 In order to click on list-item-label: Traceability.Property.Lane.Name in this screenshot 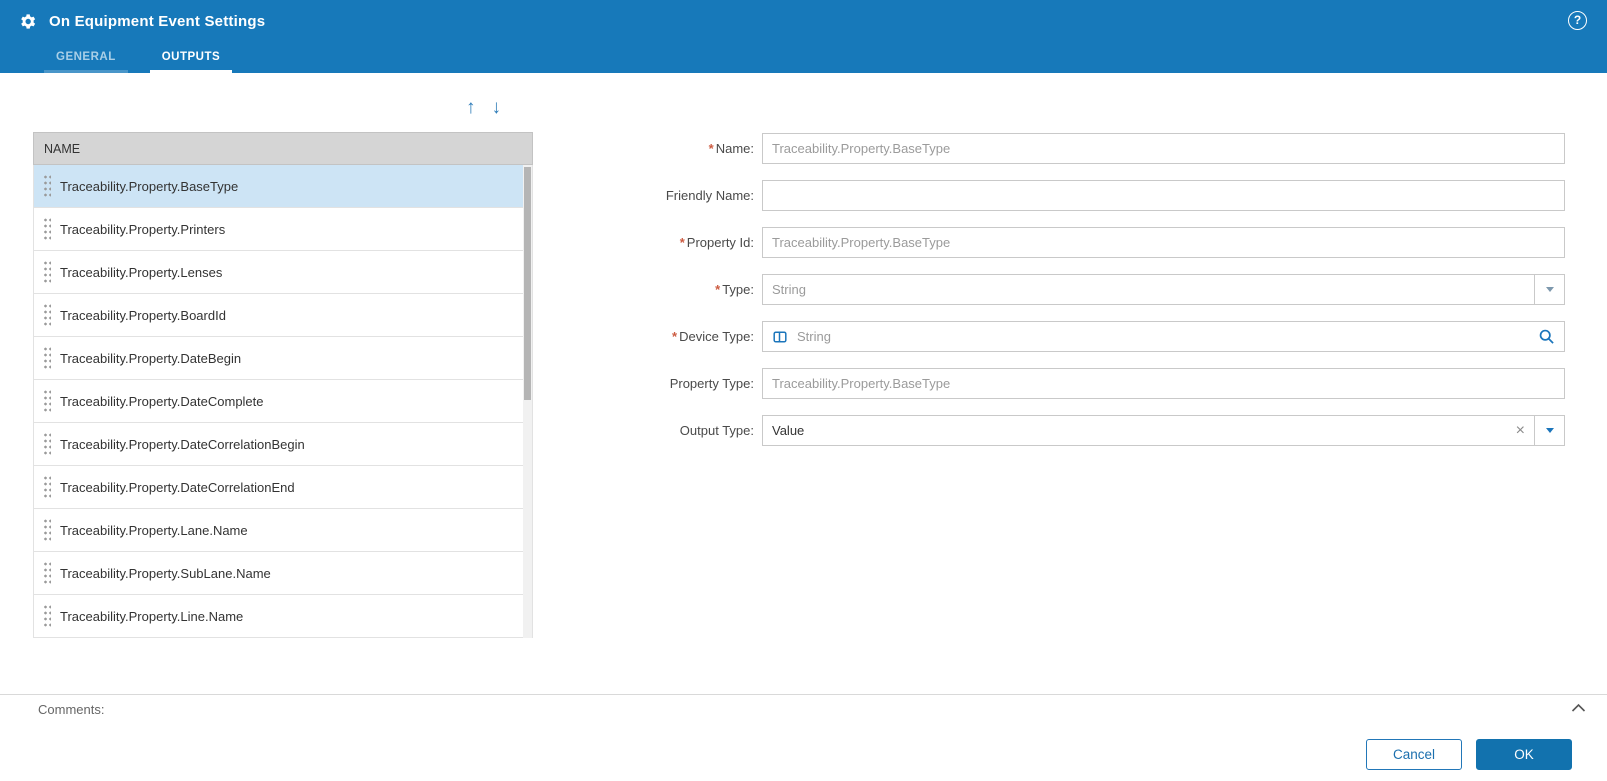, I will do `click(154, 530)`.